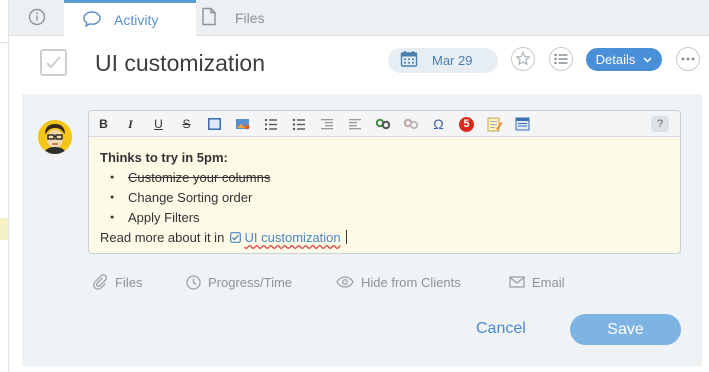  Describe the element at coordinates (452, 60) in the screenshot. I see `due-date-label: Mar 29` at that location.